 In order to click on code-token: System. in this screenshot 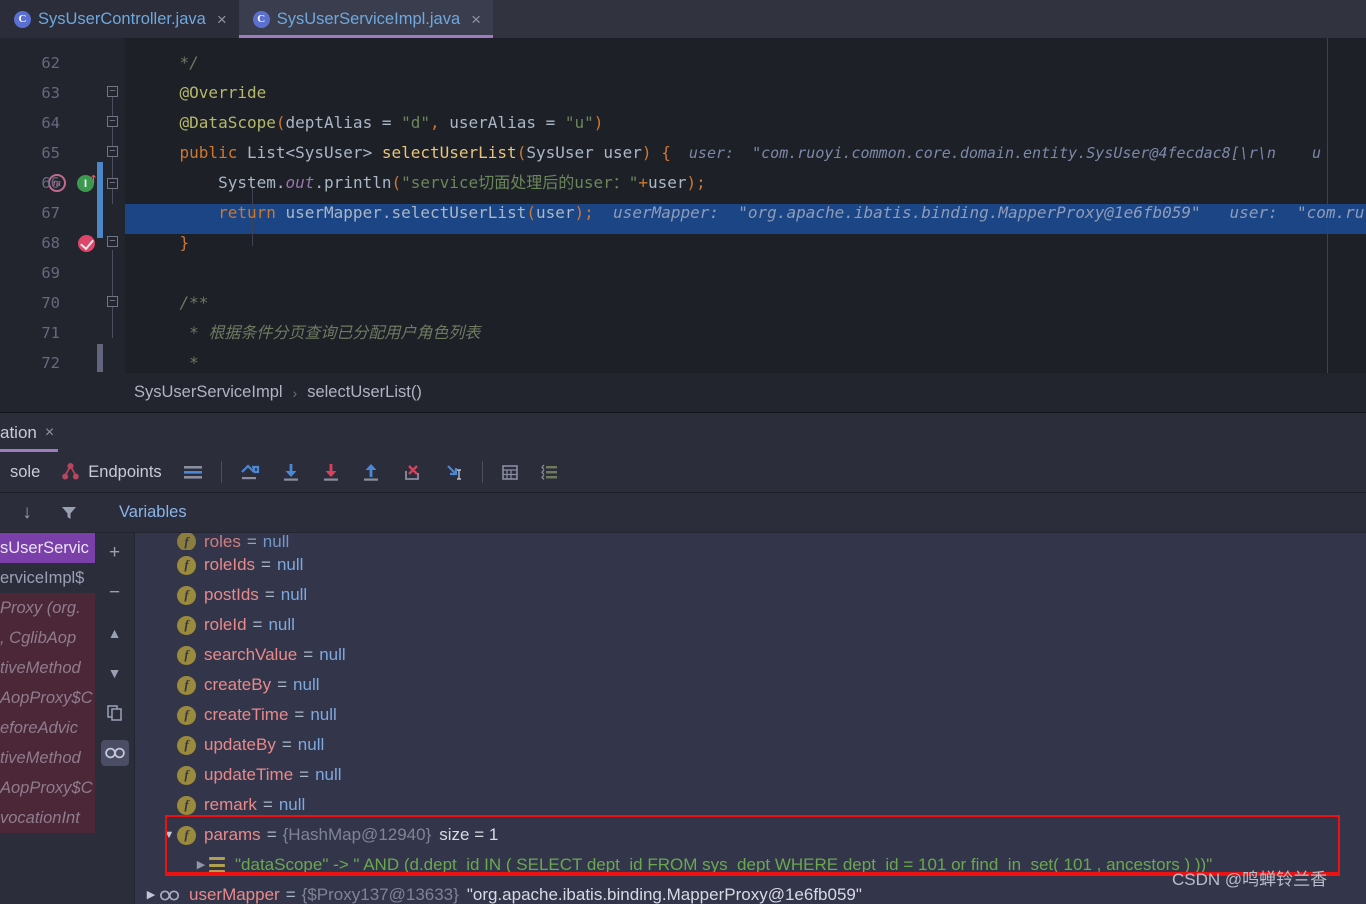, I will do `click(213, 182)`.